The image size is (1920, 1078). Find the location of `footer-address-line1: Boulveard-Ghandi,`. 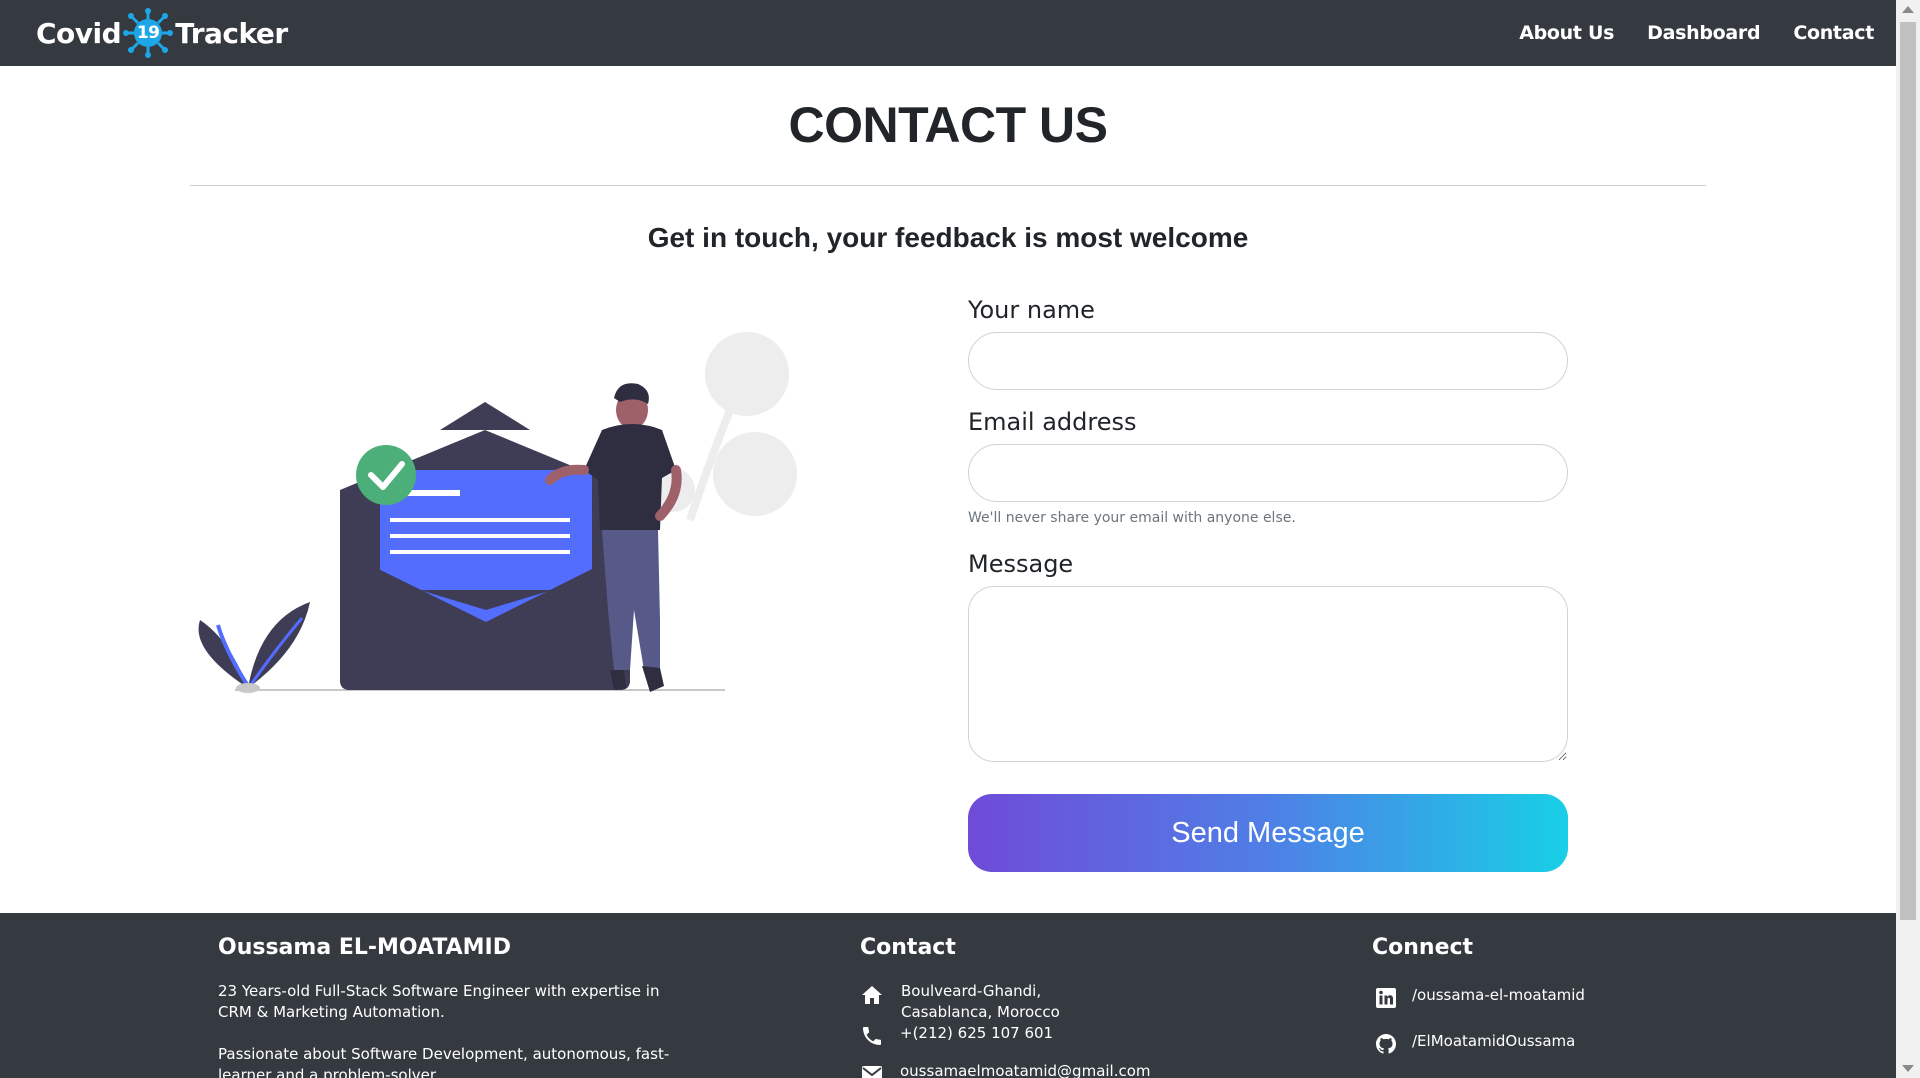

footer-address-line1: Boulveard-Ghandi, is located at coordinates (971, 991).